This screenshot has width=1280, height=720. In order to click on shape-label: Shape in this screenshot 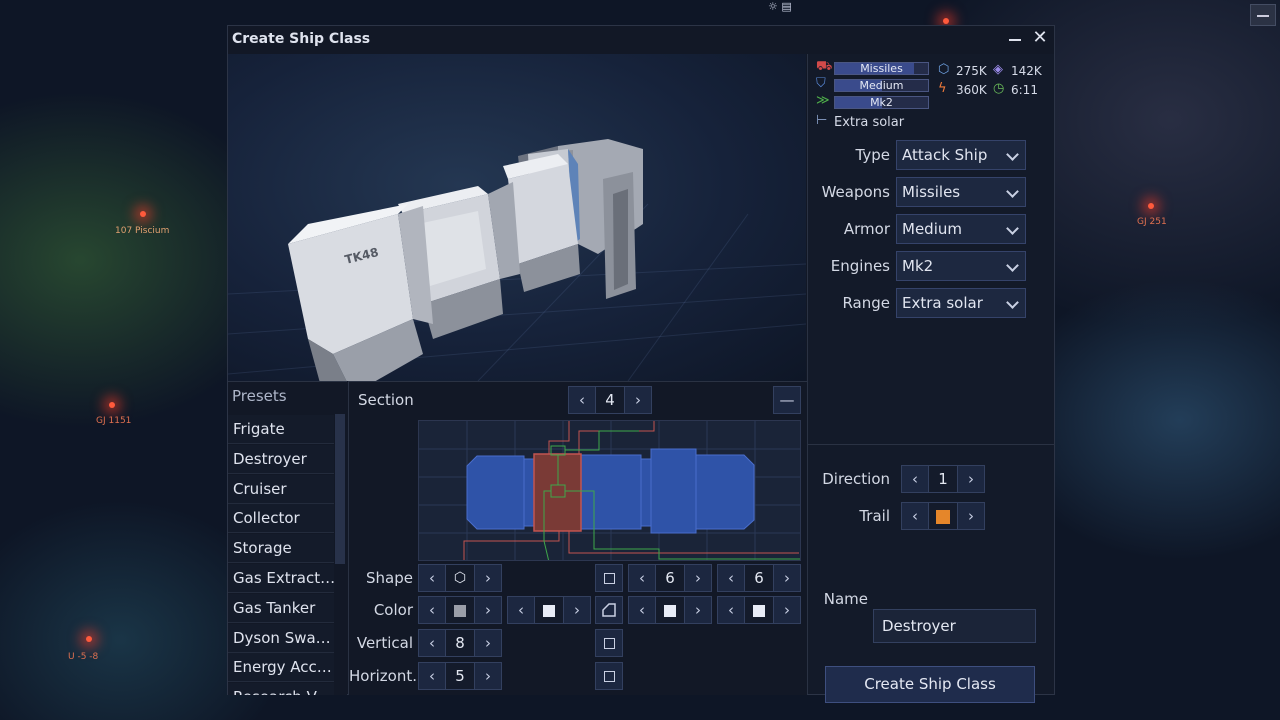, I will do `click(389, 578)`.